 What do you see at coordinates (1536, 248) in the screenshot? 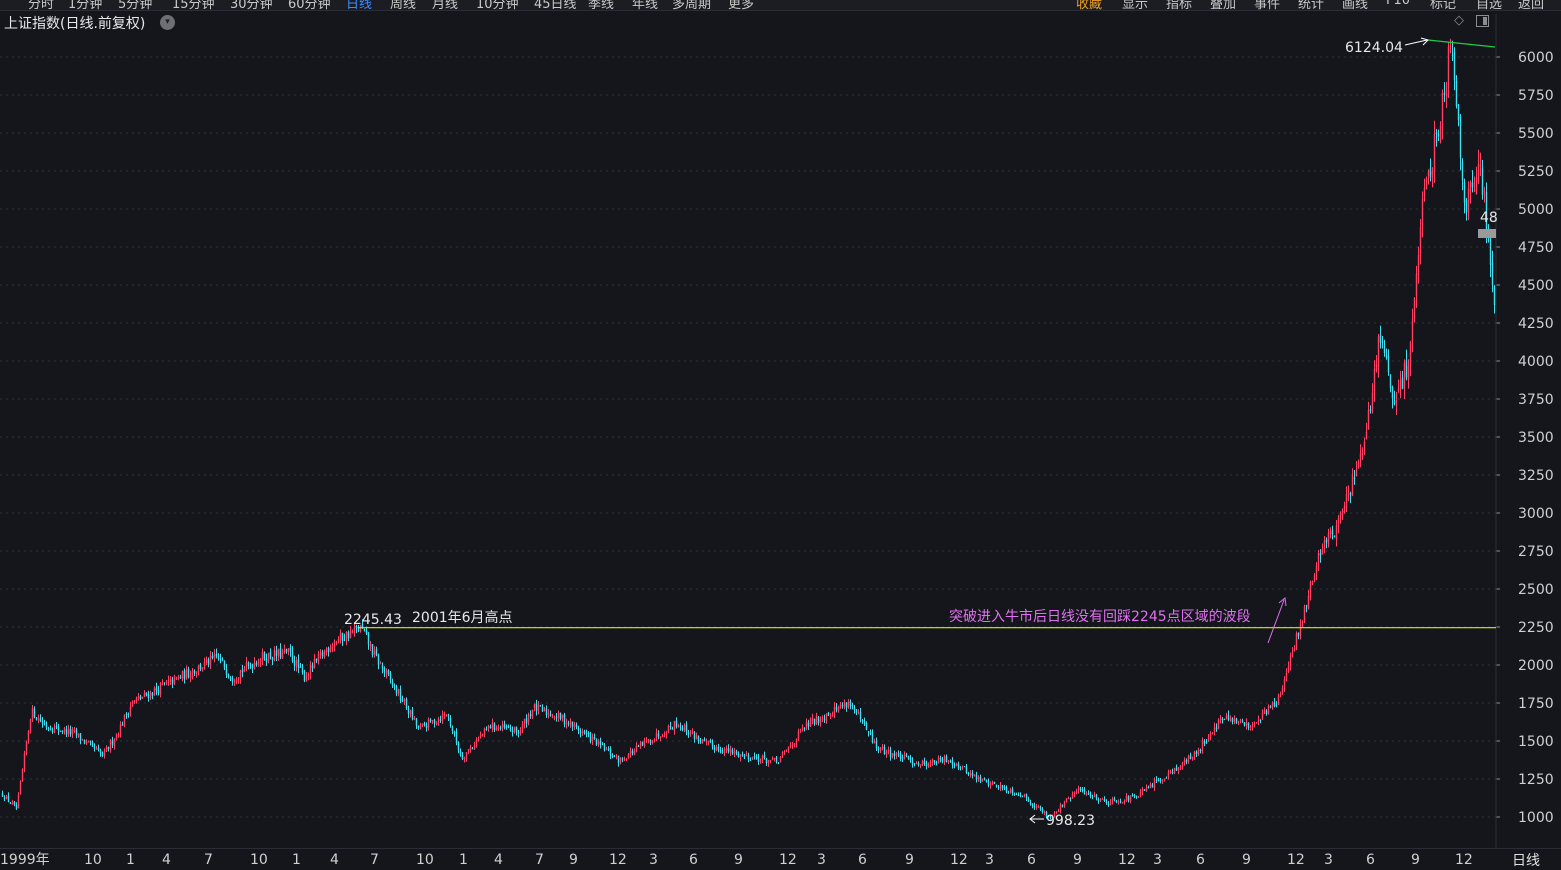
I see `y-tick-label: 4750` at bounding box center [1536, 248].